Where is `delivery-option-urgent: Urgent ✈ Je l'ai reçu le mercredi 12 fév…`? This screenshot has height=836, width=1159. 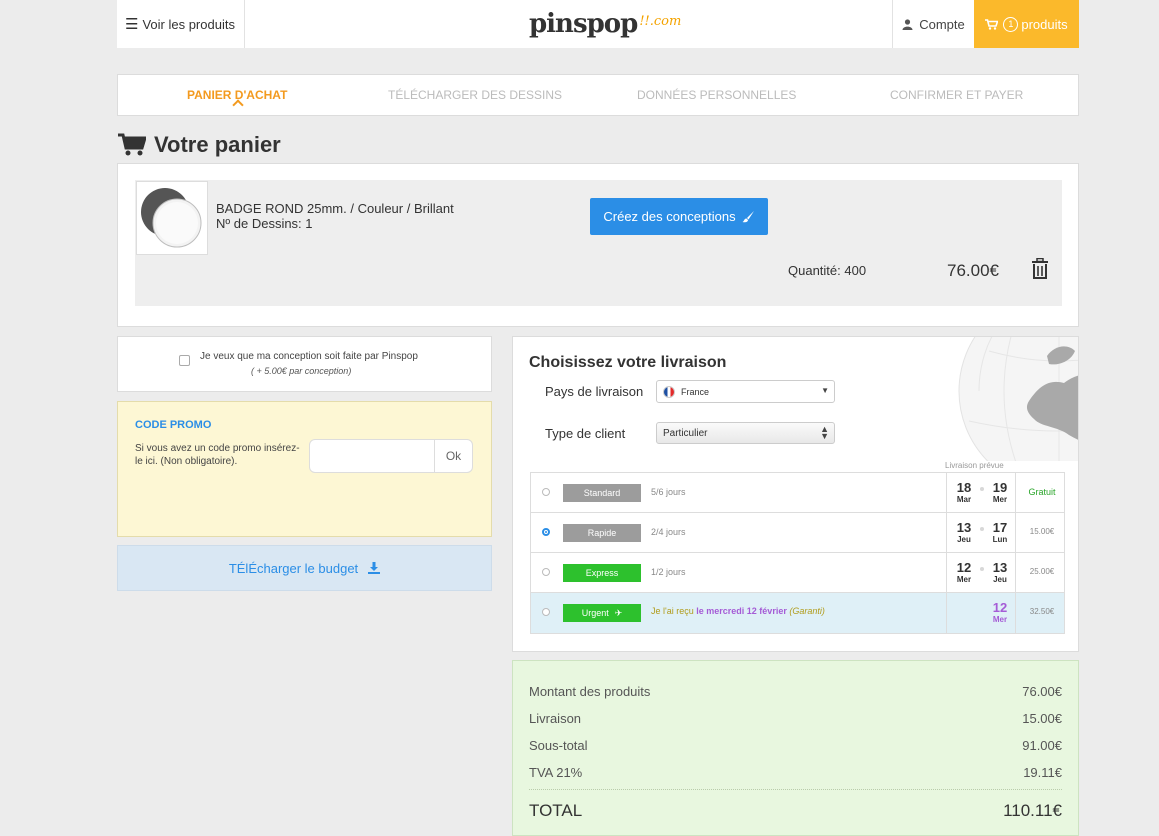
delivery-option-urgent: Urgent ✈ Je l'ai reçu le mercredi 12 fév… is located at coordinates (797, 613).